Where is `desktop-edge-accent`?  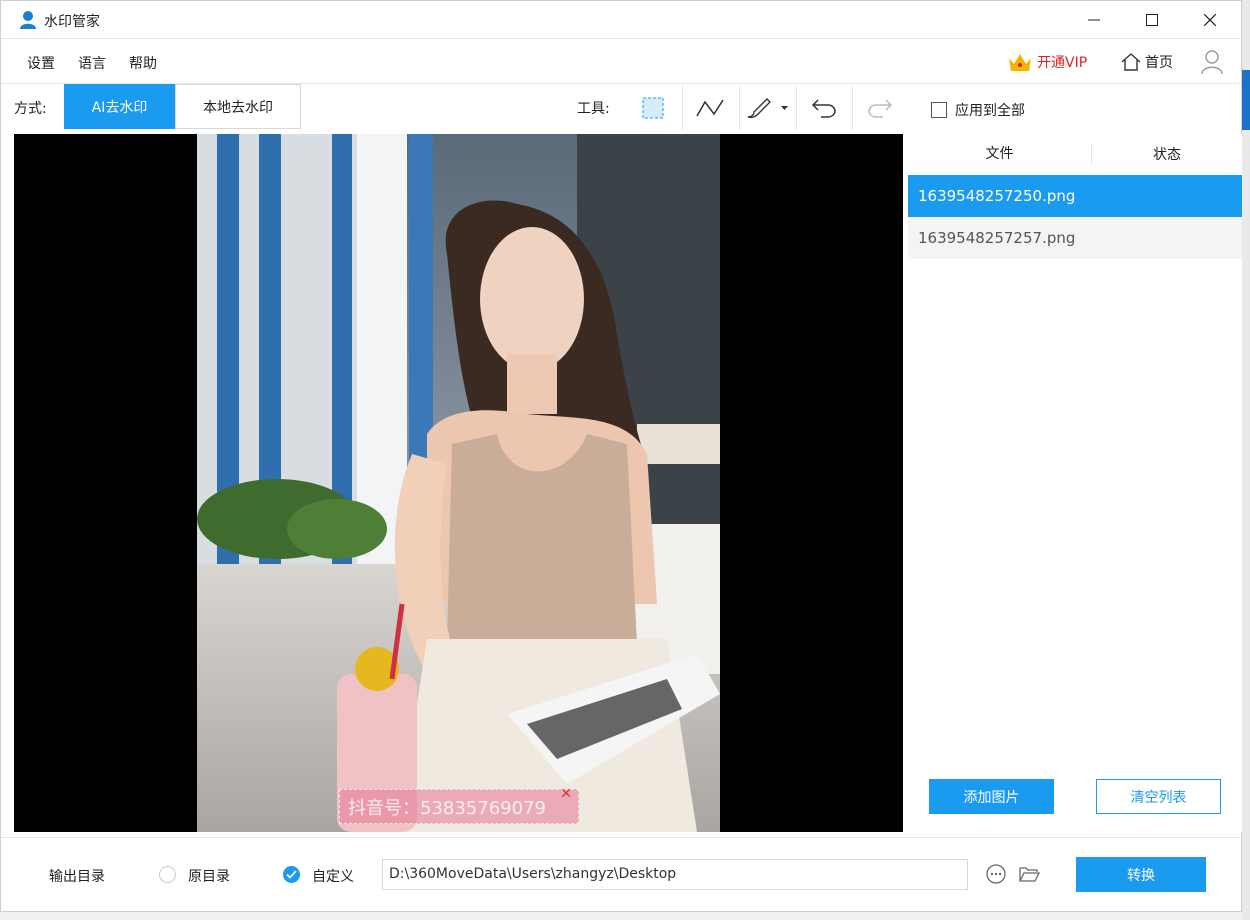 desktop-edge-accent is located at coordinates (1246, 100).